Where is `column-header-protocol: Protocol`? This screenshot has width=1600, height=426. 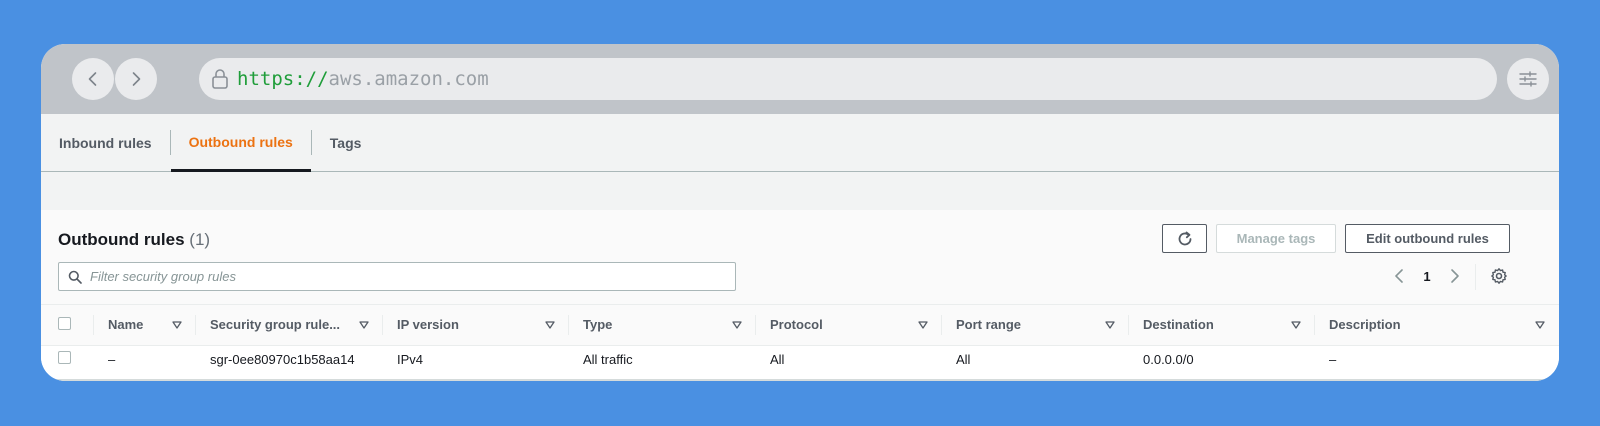
column-header-protocol: Protocol is located at coordinates (849, 325).